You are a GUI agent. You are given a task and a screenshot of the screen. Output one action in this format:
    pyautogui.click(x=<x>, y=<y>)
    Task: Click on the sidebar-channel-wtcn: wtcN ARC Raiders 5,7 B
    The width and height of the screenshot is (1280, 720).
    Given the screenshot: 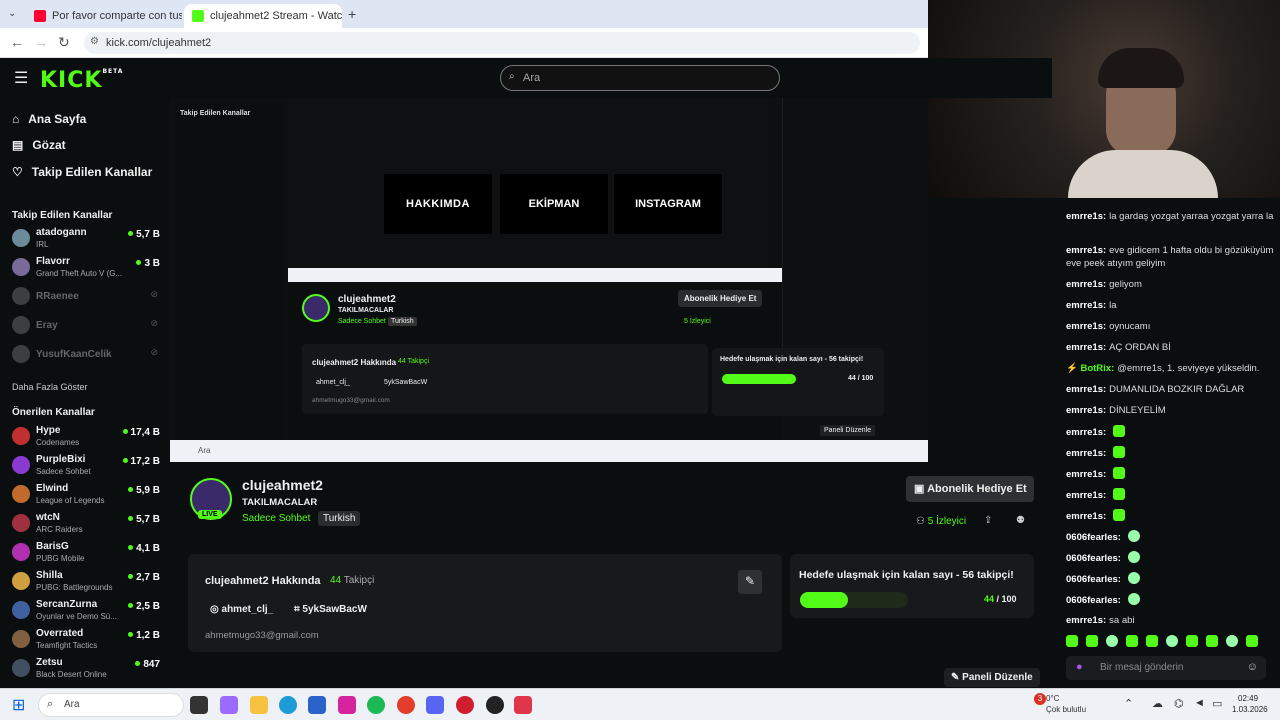 What is the action you would take?
    pyautogui.click(x=86, y=524)
    